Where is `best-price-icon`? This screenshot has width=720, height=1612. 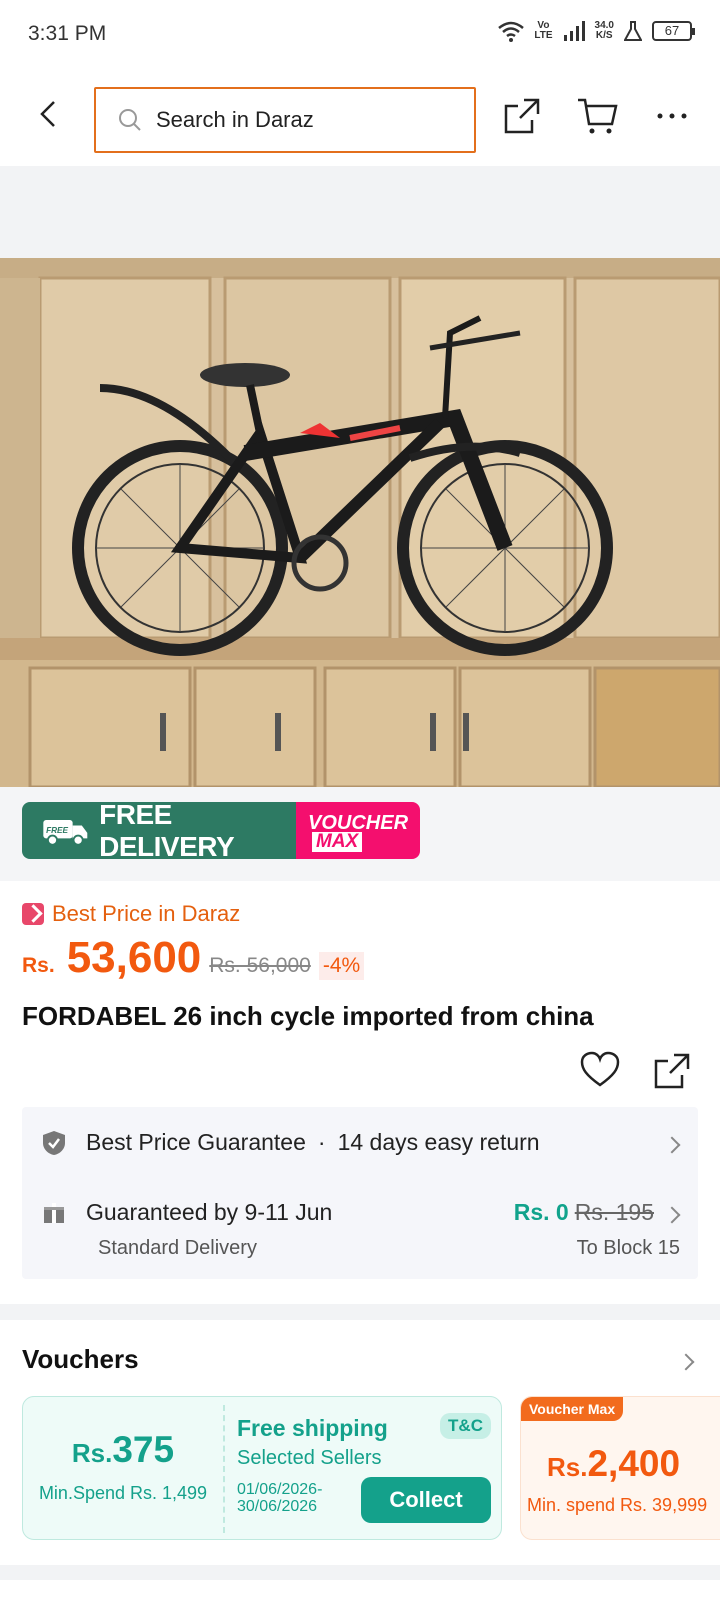
best-price-icon is located at coordinates (33, 914).